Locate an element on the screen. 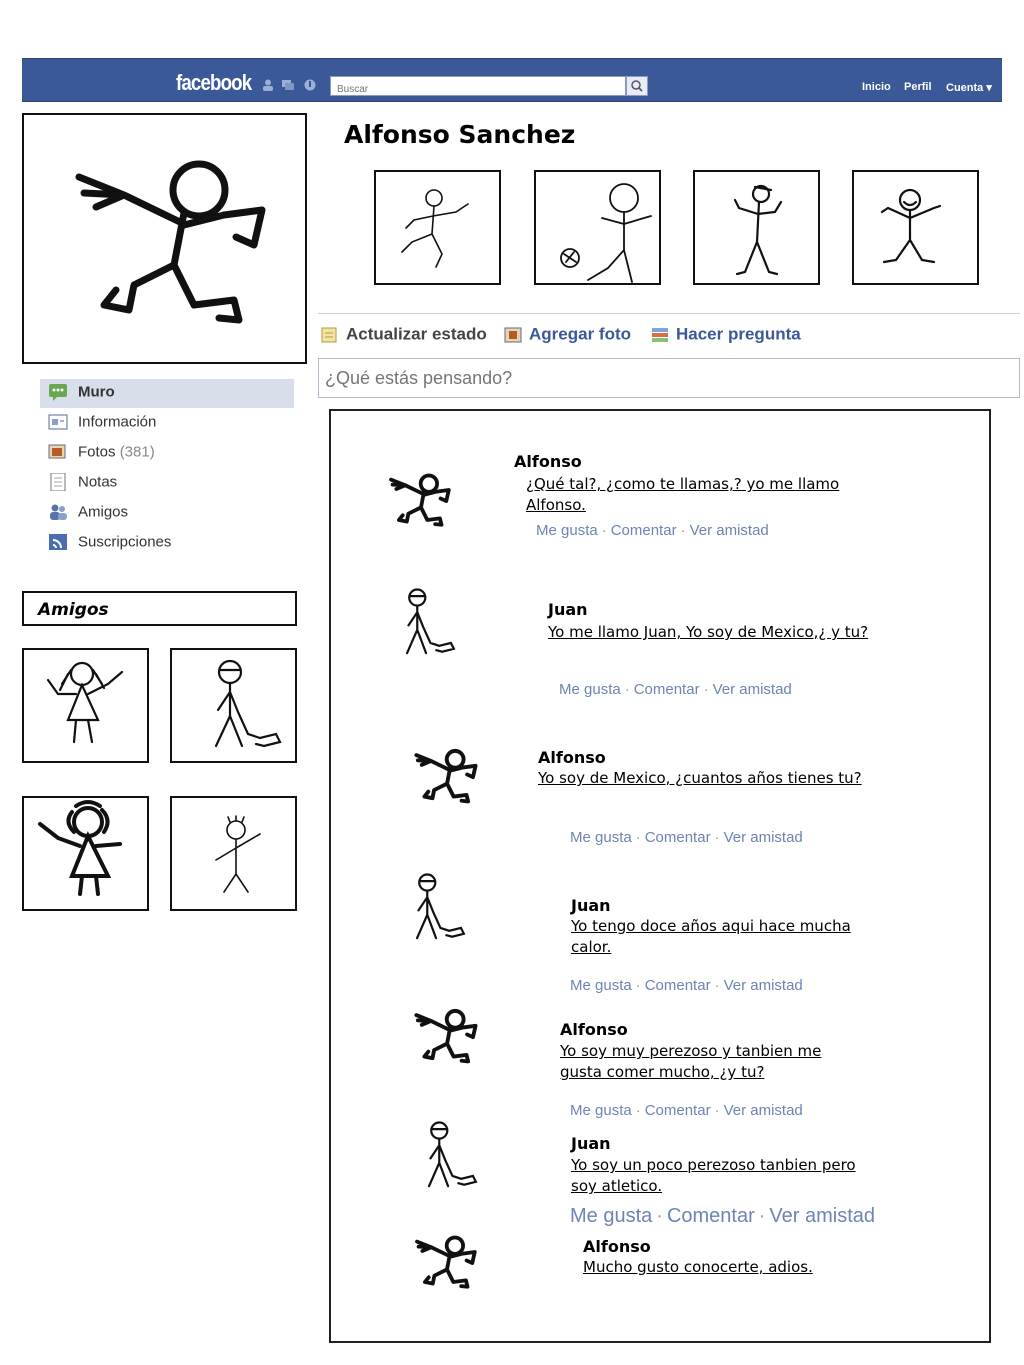 This screenshot has height=1365, width=1024. subscriptions-icon is located at coordinates (58, 542).